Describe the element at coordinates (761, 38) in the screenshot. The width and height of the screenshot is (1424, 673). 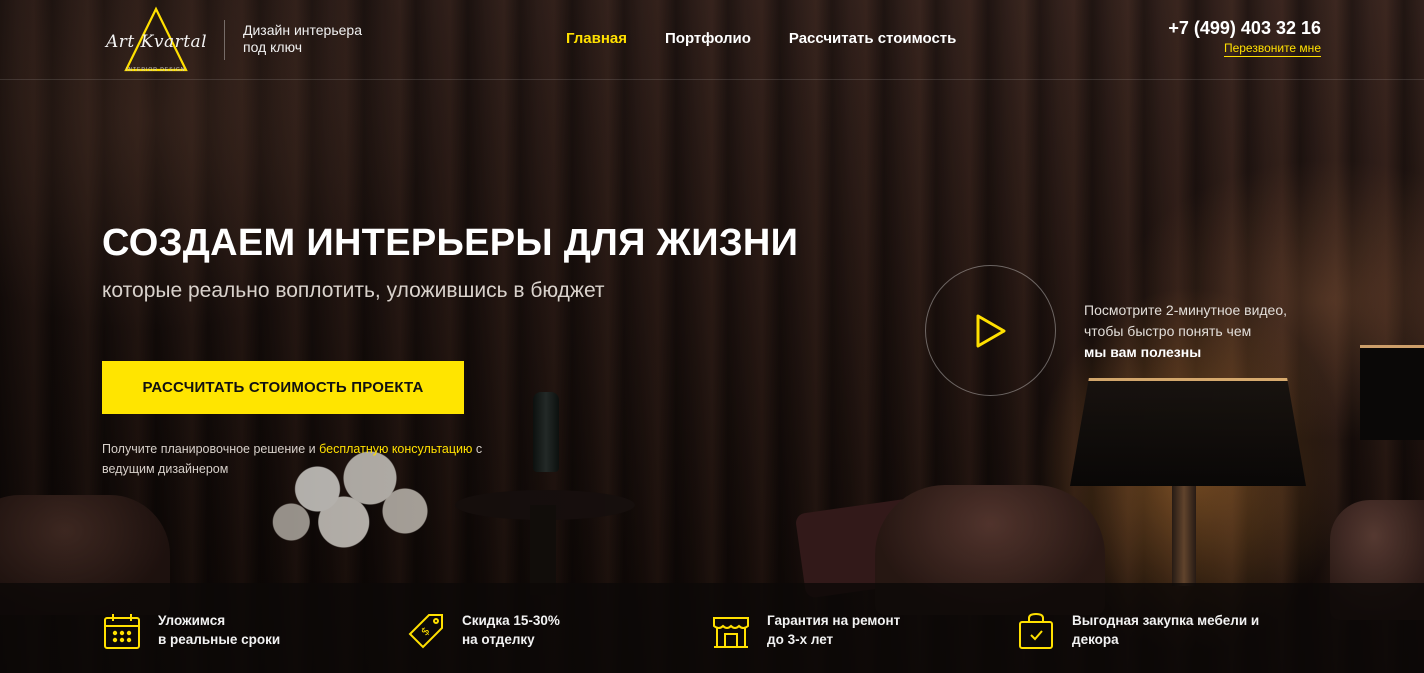
I see `main-nav: Главная Портфолио Рассчитать стоимость` at that location.